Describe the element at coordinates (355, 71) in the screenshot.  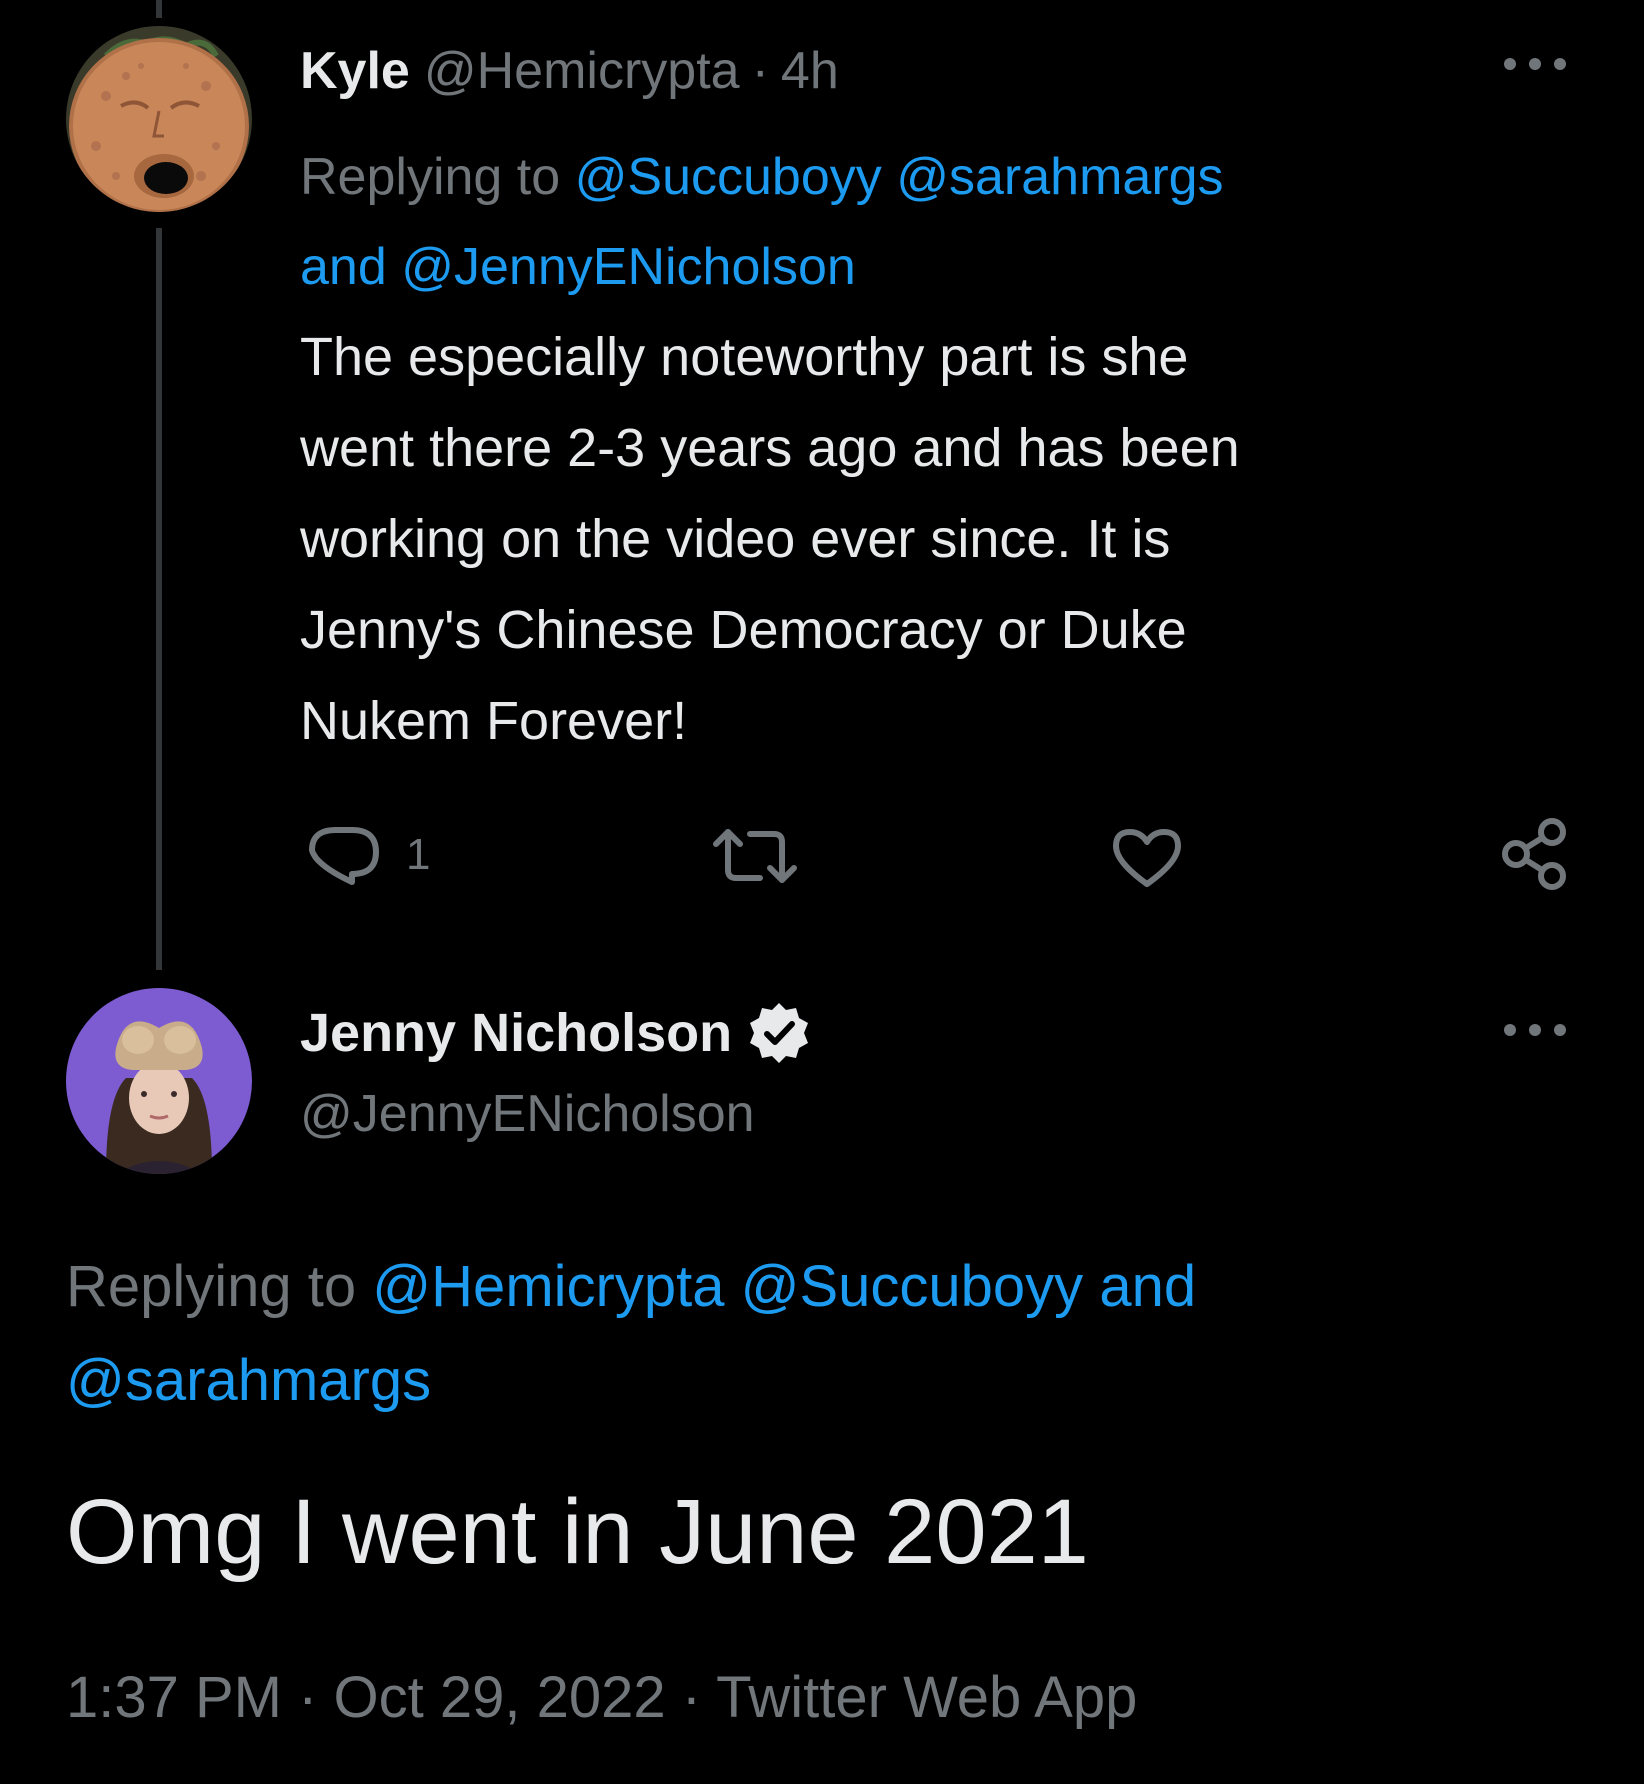
I see `display-name: Kyle` at that location.